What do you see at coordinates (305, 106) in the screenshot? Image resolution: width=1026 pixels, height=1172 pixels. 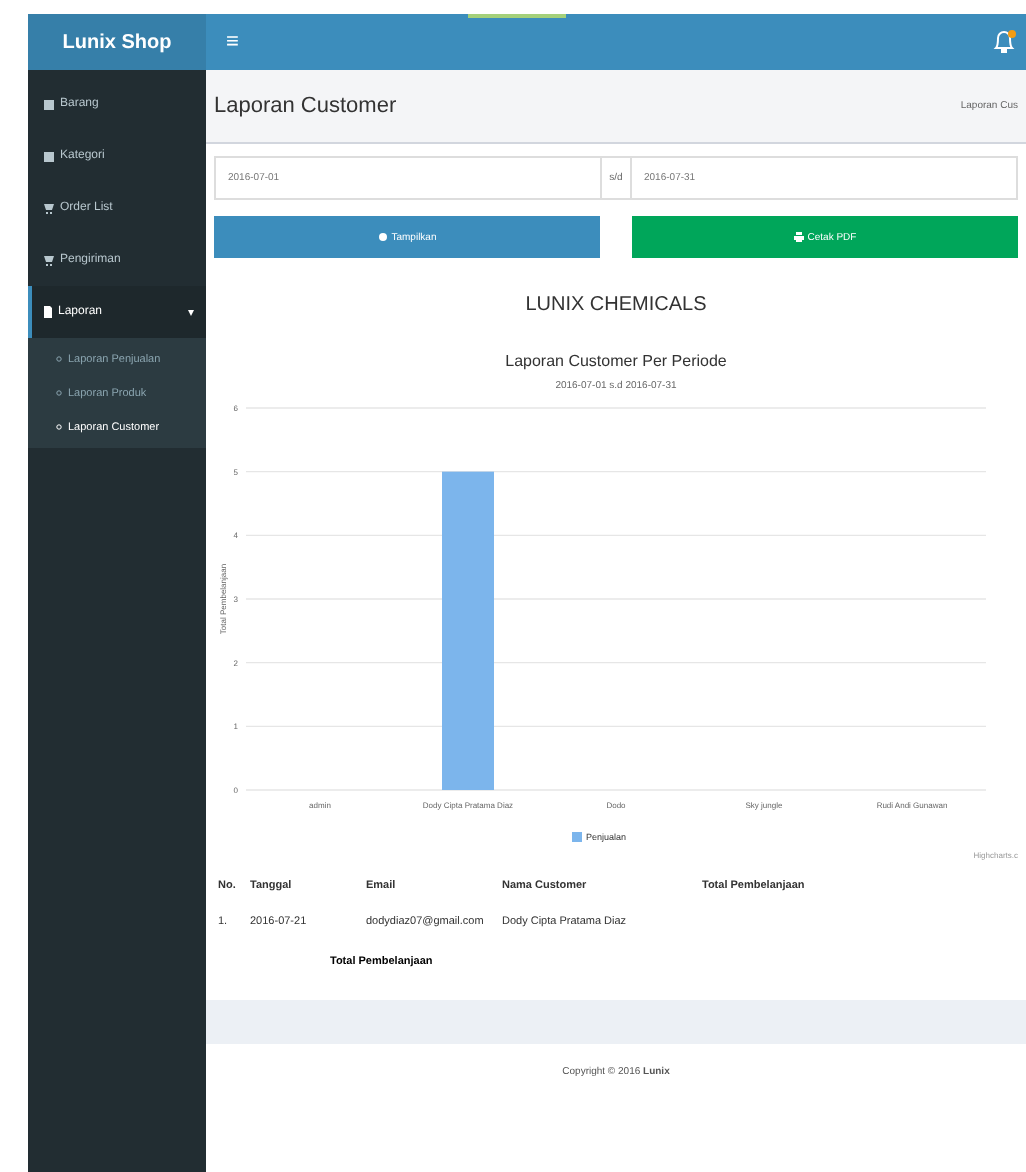 I see `page-title: Laporan Customer` at bounding box center [305, 106].